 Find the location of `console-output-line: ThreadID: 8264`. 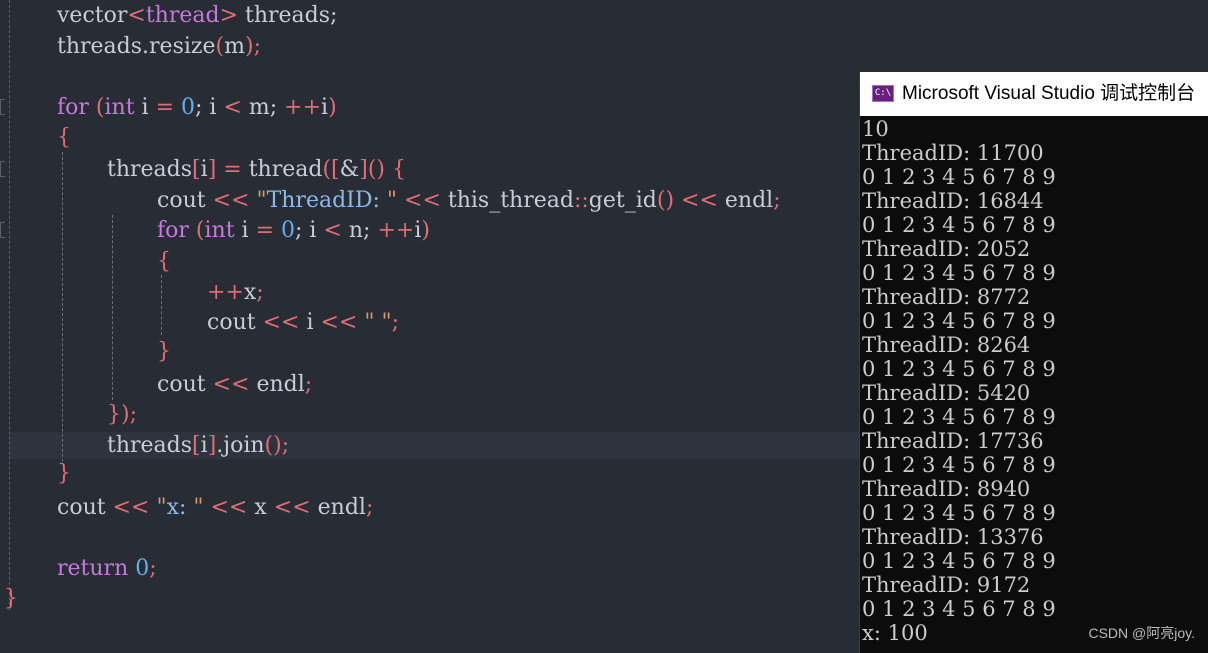

console-output-line: ThreadID: 8264 is located at coordinates (946, 345).